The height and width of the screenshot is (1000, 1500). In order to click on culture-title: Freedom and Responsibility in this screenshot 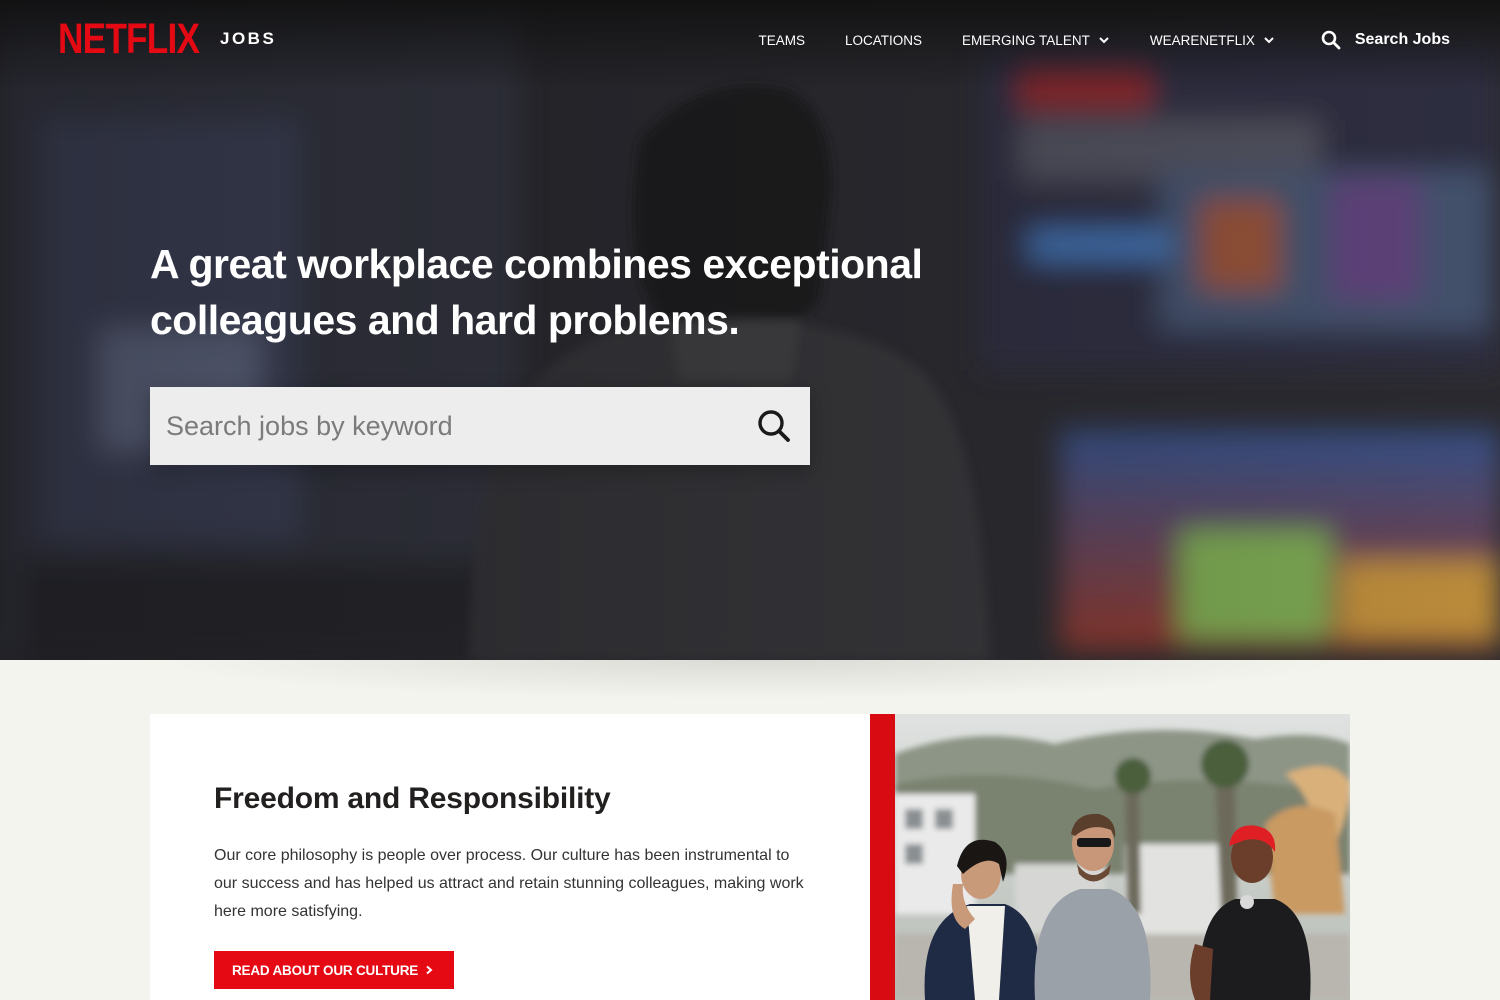, I will do `click(412, 798)`.